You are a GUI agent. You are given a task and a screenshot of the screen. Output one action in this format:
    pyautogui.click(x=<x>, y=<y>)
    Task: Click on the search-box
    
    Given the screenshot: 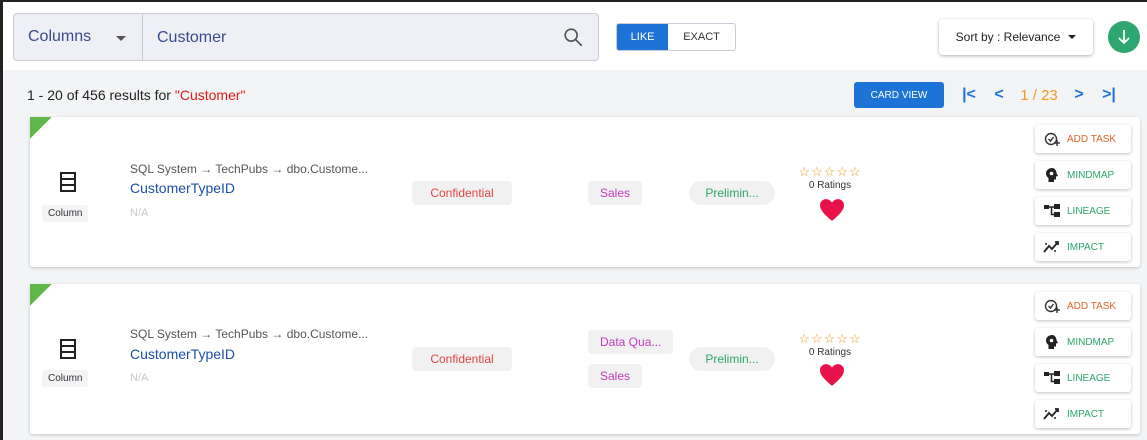 What is the action you would take?
    pyautogui.click(x=371, y=37)
    